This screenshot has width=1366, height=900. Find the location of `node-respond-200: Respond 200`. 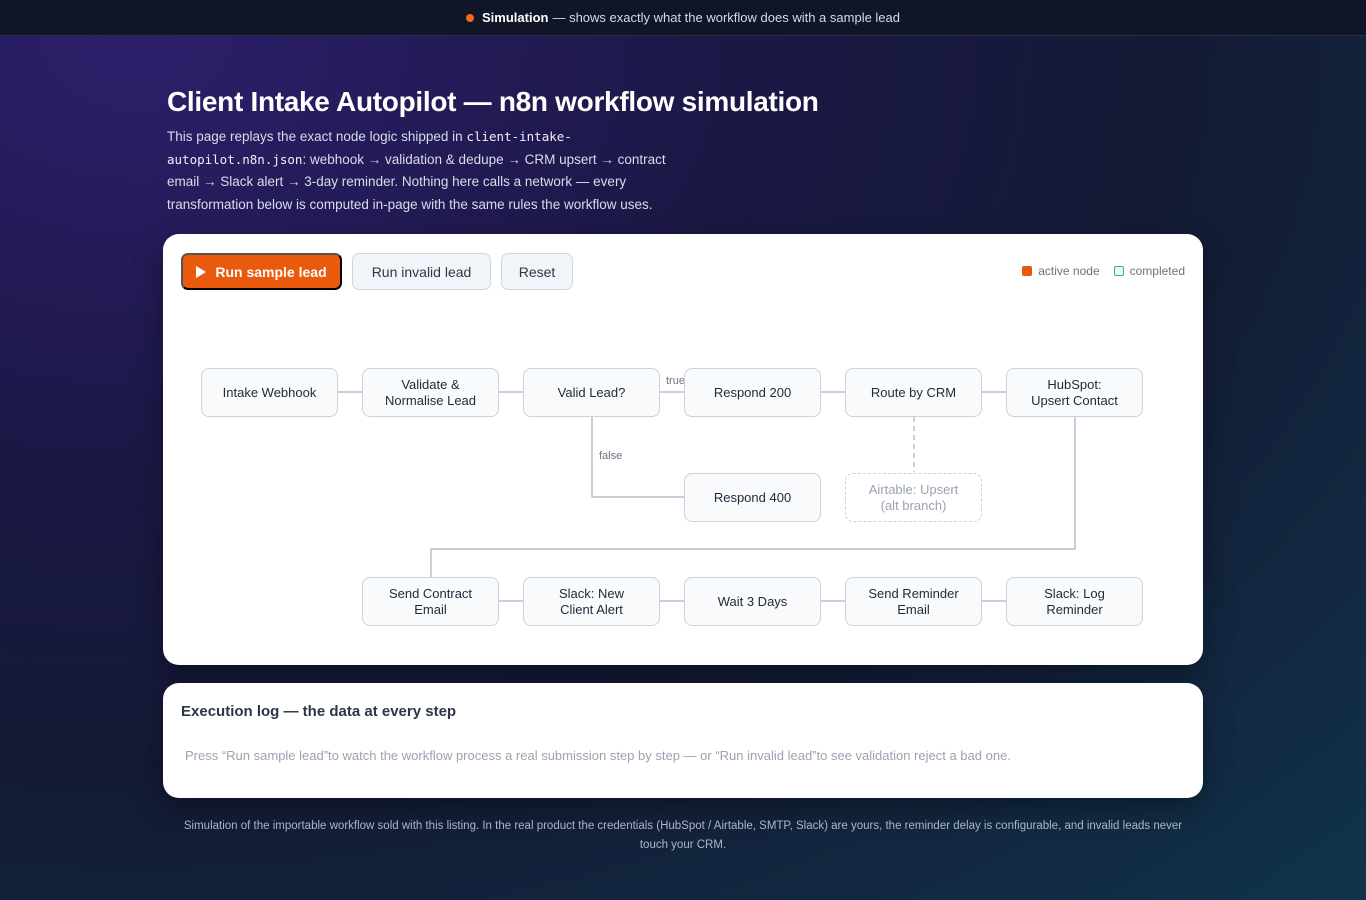

node-respond-200: Respond 200 is located at coordinates (752, 392).